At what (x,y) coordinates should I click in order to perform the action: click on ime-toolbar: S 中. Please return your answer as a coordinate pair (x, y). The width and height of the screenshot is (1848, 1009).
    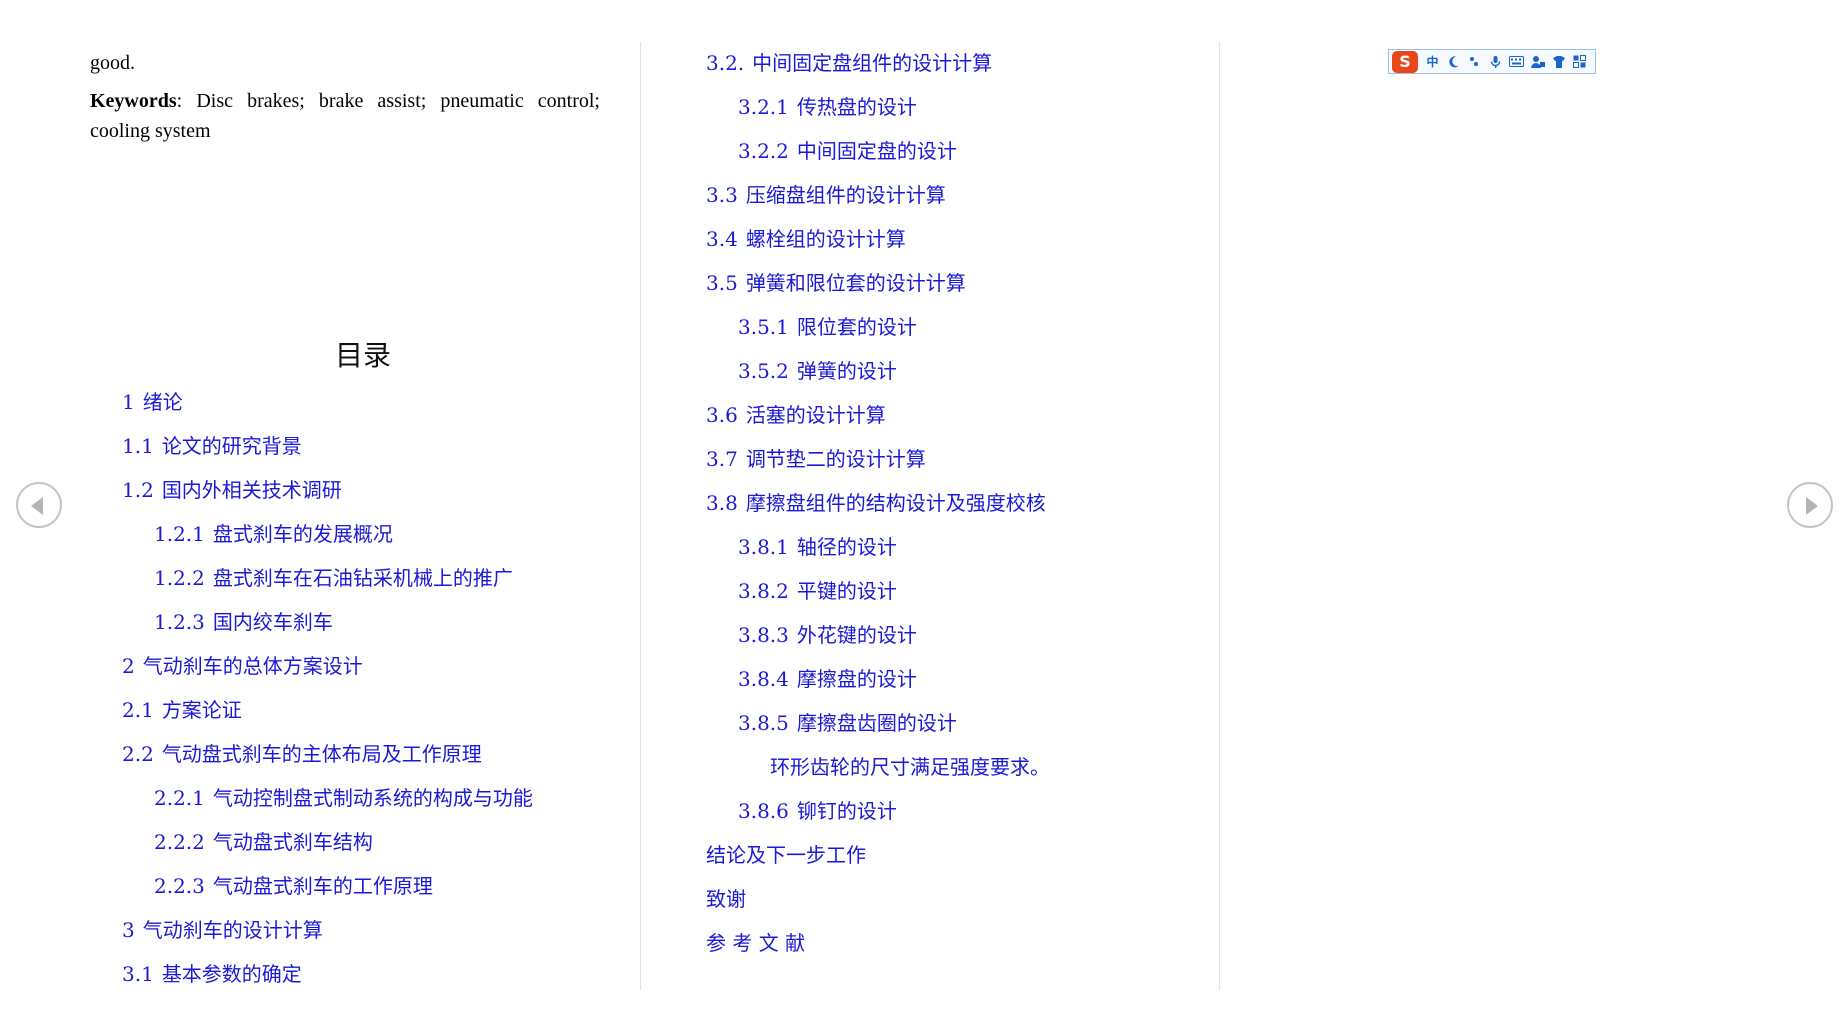
    Looking at the image, I should click on (1492, 61).